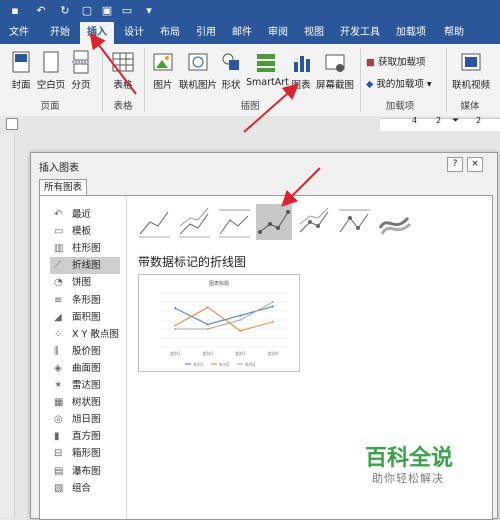 This screenshot has width=500, height=520. I want to click on chart-preview: 图表标题 类别1 类别2 类别3 类别4 系列1 系列2 系列3, so click(219, 323).